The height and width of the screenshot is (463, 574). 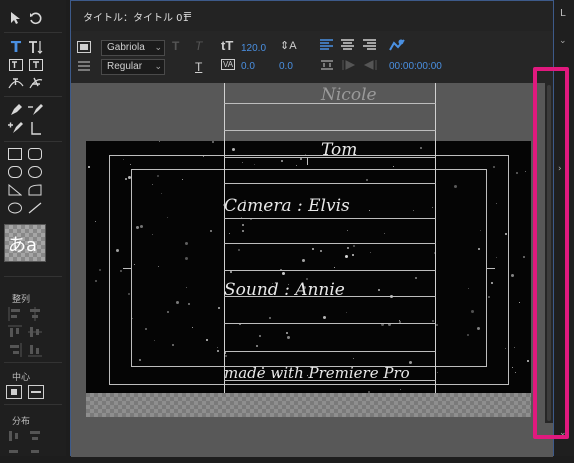 I want to click on credit-line-2: Tom, so click(x=339, y=150).